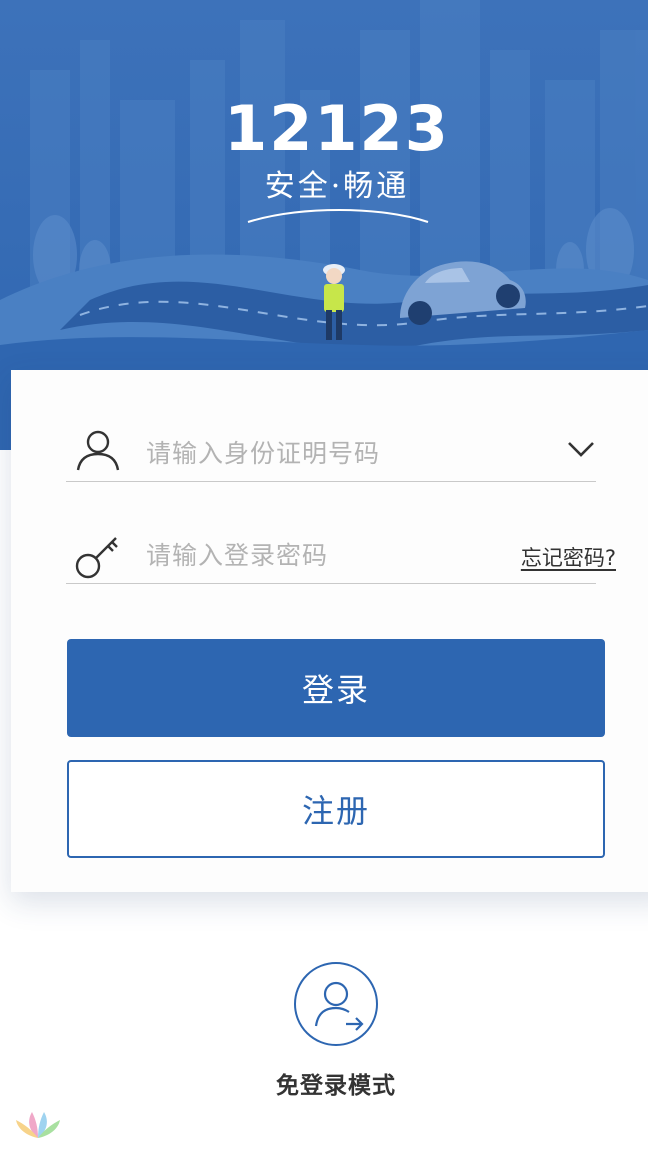 This screenshot has width=648, height=1153. What do you see at coordinates (336, 809) in the screenshot?
I see `register-button: 注册` at bounding box center [336, 809].